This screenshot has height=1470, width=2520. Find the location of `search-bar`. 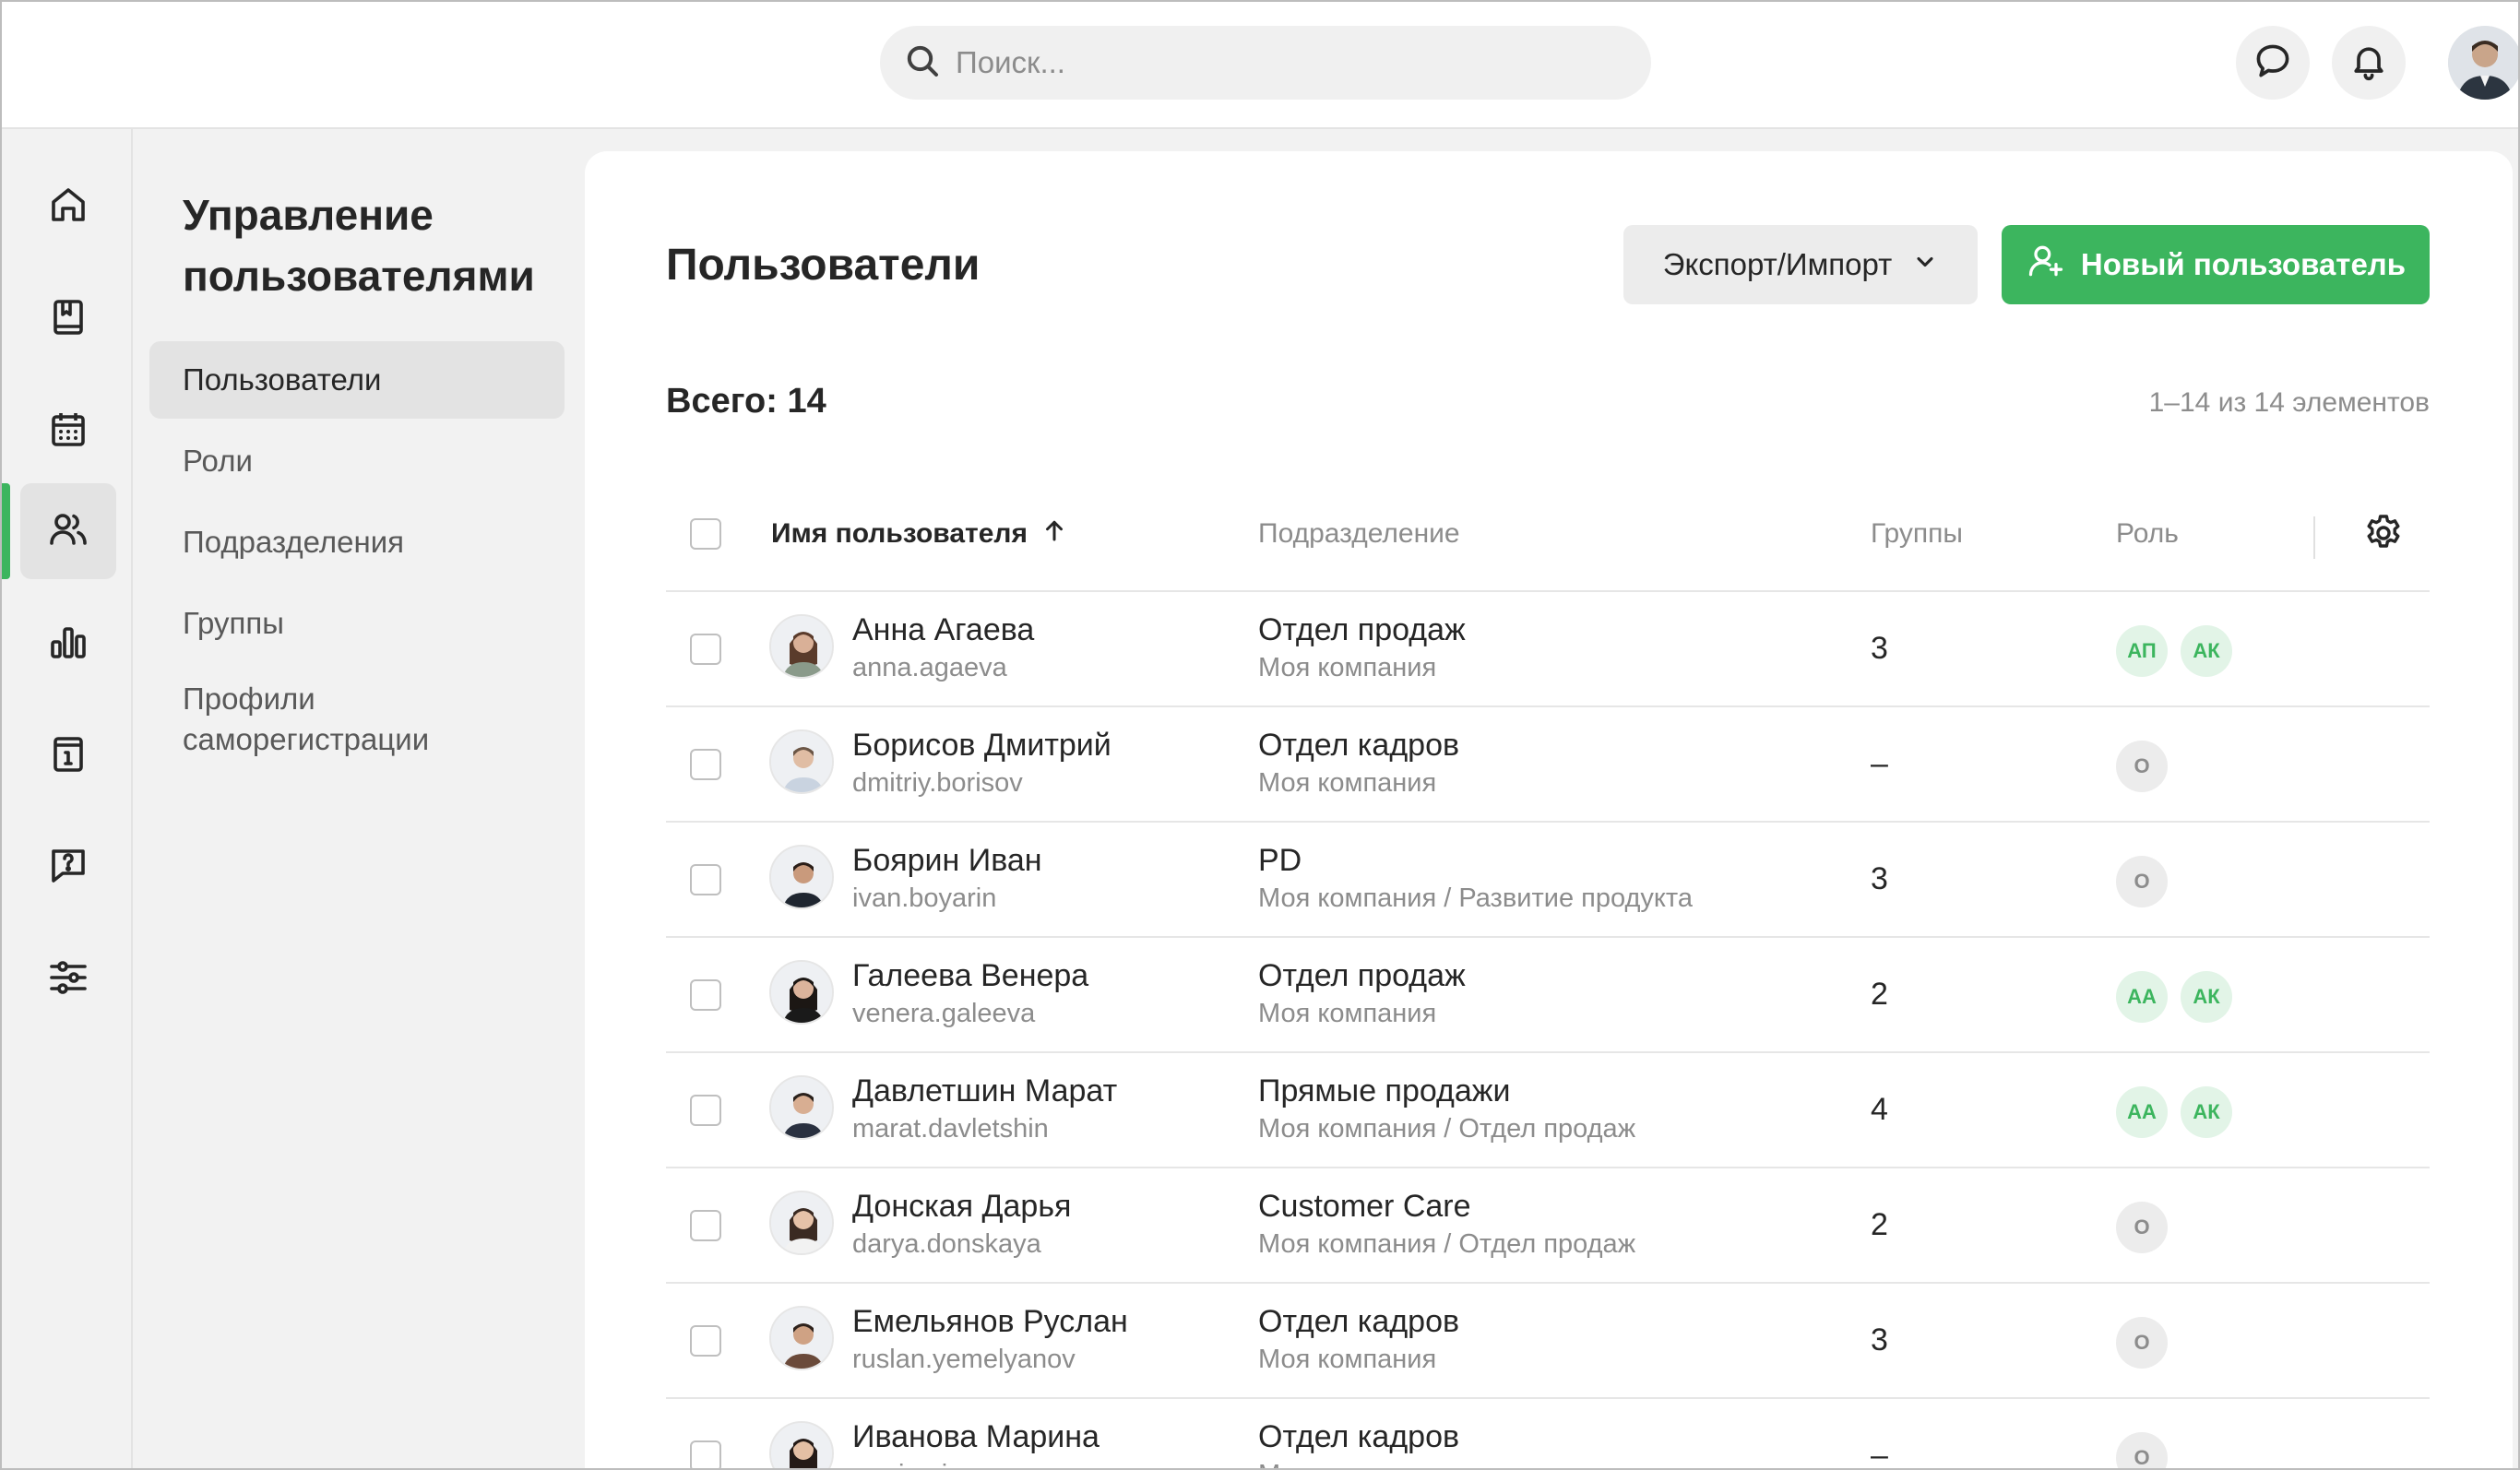

search-bar is located at coordinates (1265, 63).